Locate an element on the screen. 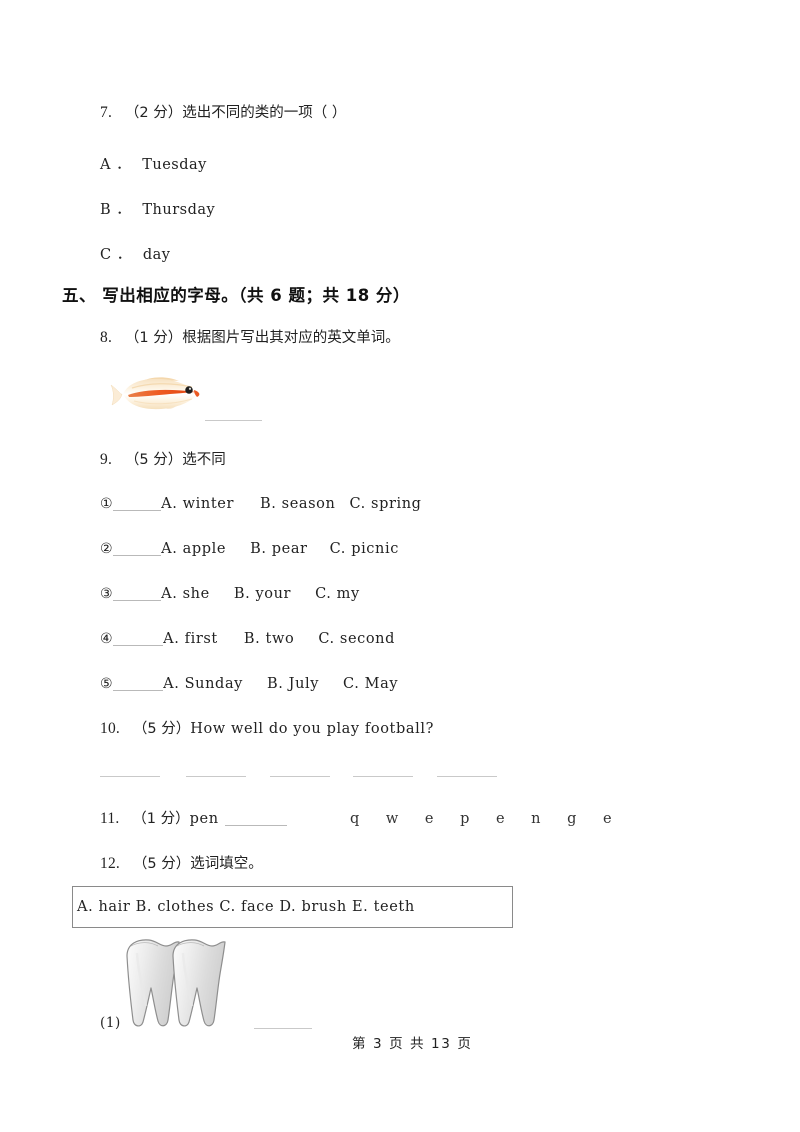  question-8-stem: 8. （1 分）根据图片写出其对应的英文单词。 is located at coordinates (250, 338).